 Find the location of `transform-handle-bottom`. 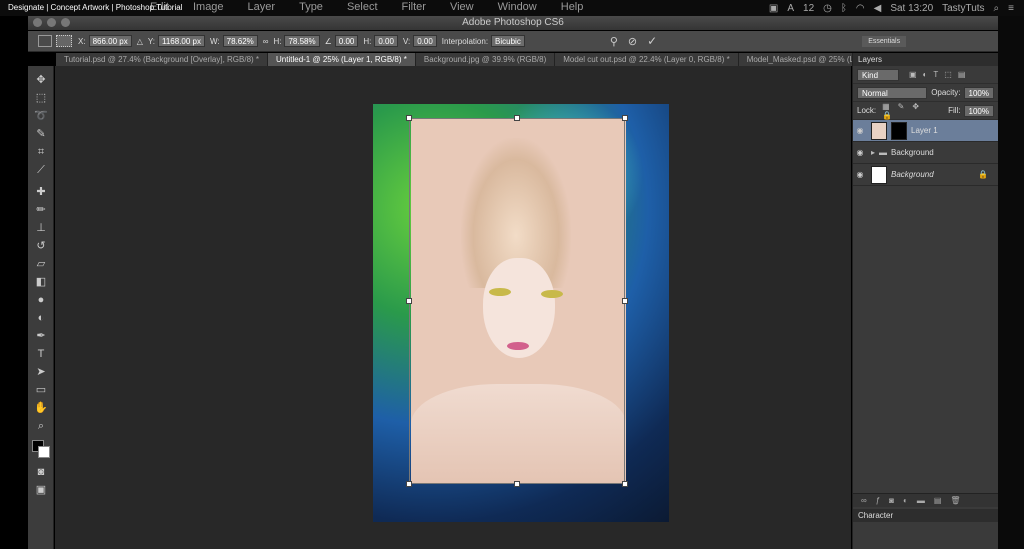

transform-handle-bottom is located at coordinates (517, 484).